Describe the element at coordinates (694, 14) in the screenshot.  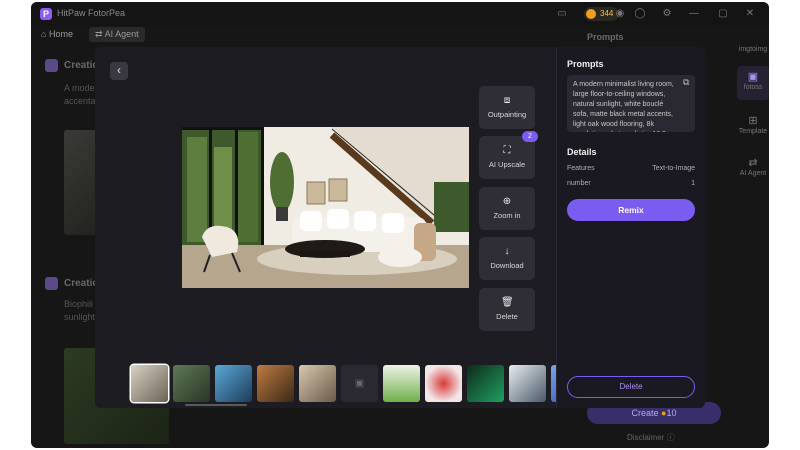
I see `minimize-icon: —` at that location.